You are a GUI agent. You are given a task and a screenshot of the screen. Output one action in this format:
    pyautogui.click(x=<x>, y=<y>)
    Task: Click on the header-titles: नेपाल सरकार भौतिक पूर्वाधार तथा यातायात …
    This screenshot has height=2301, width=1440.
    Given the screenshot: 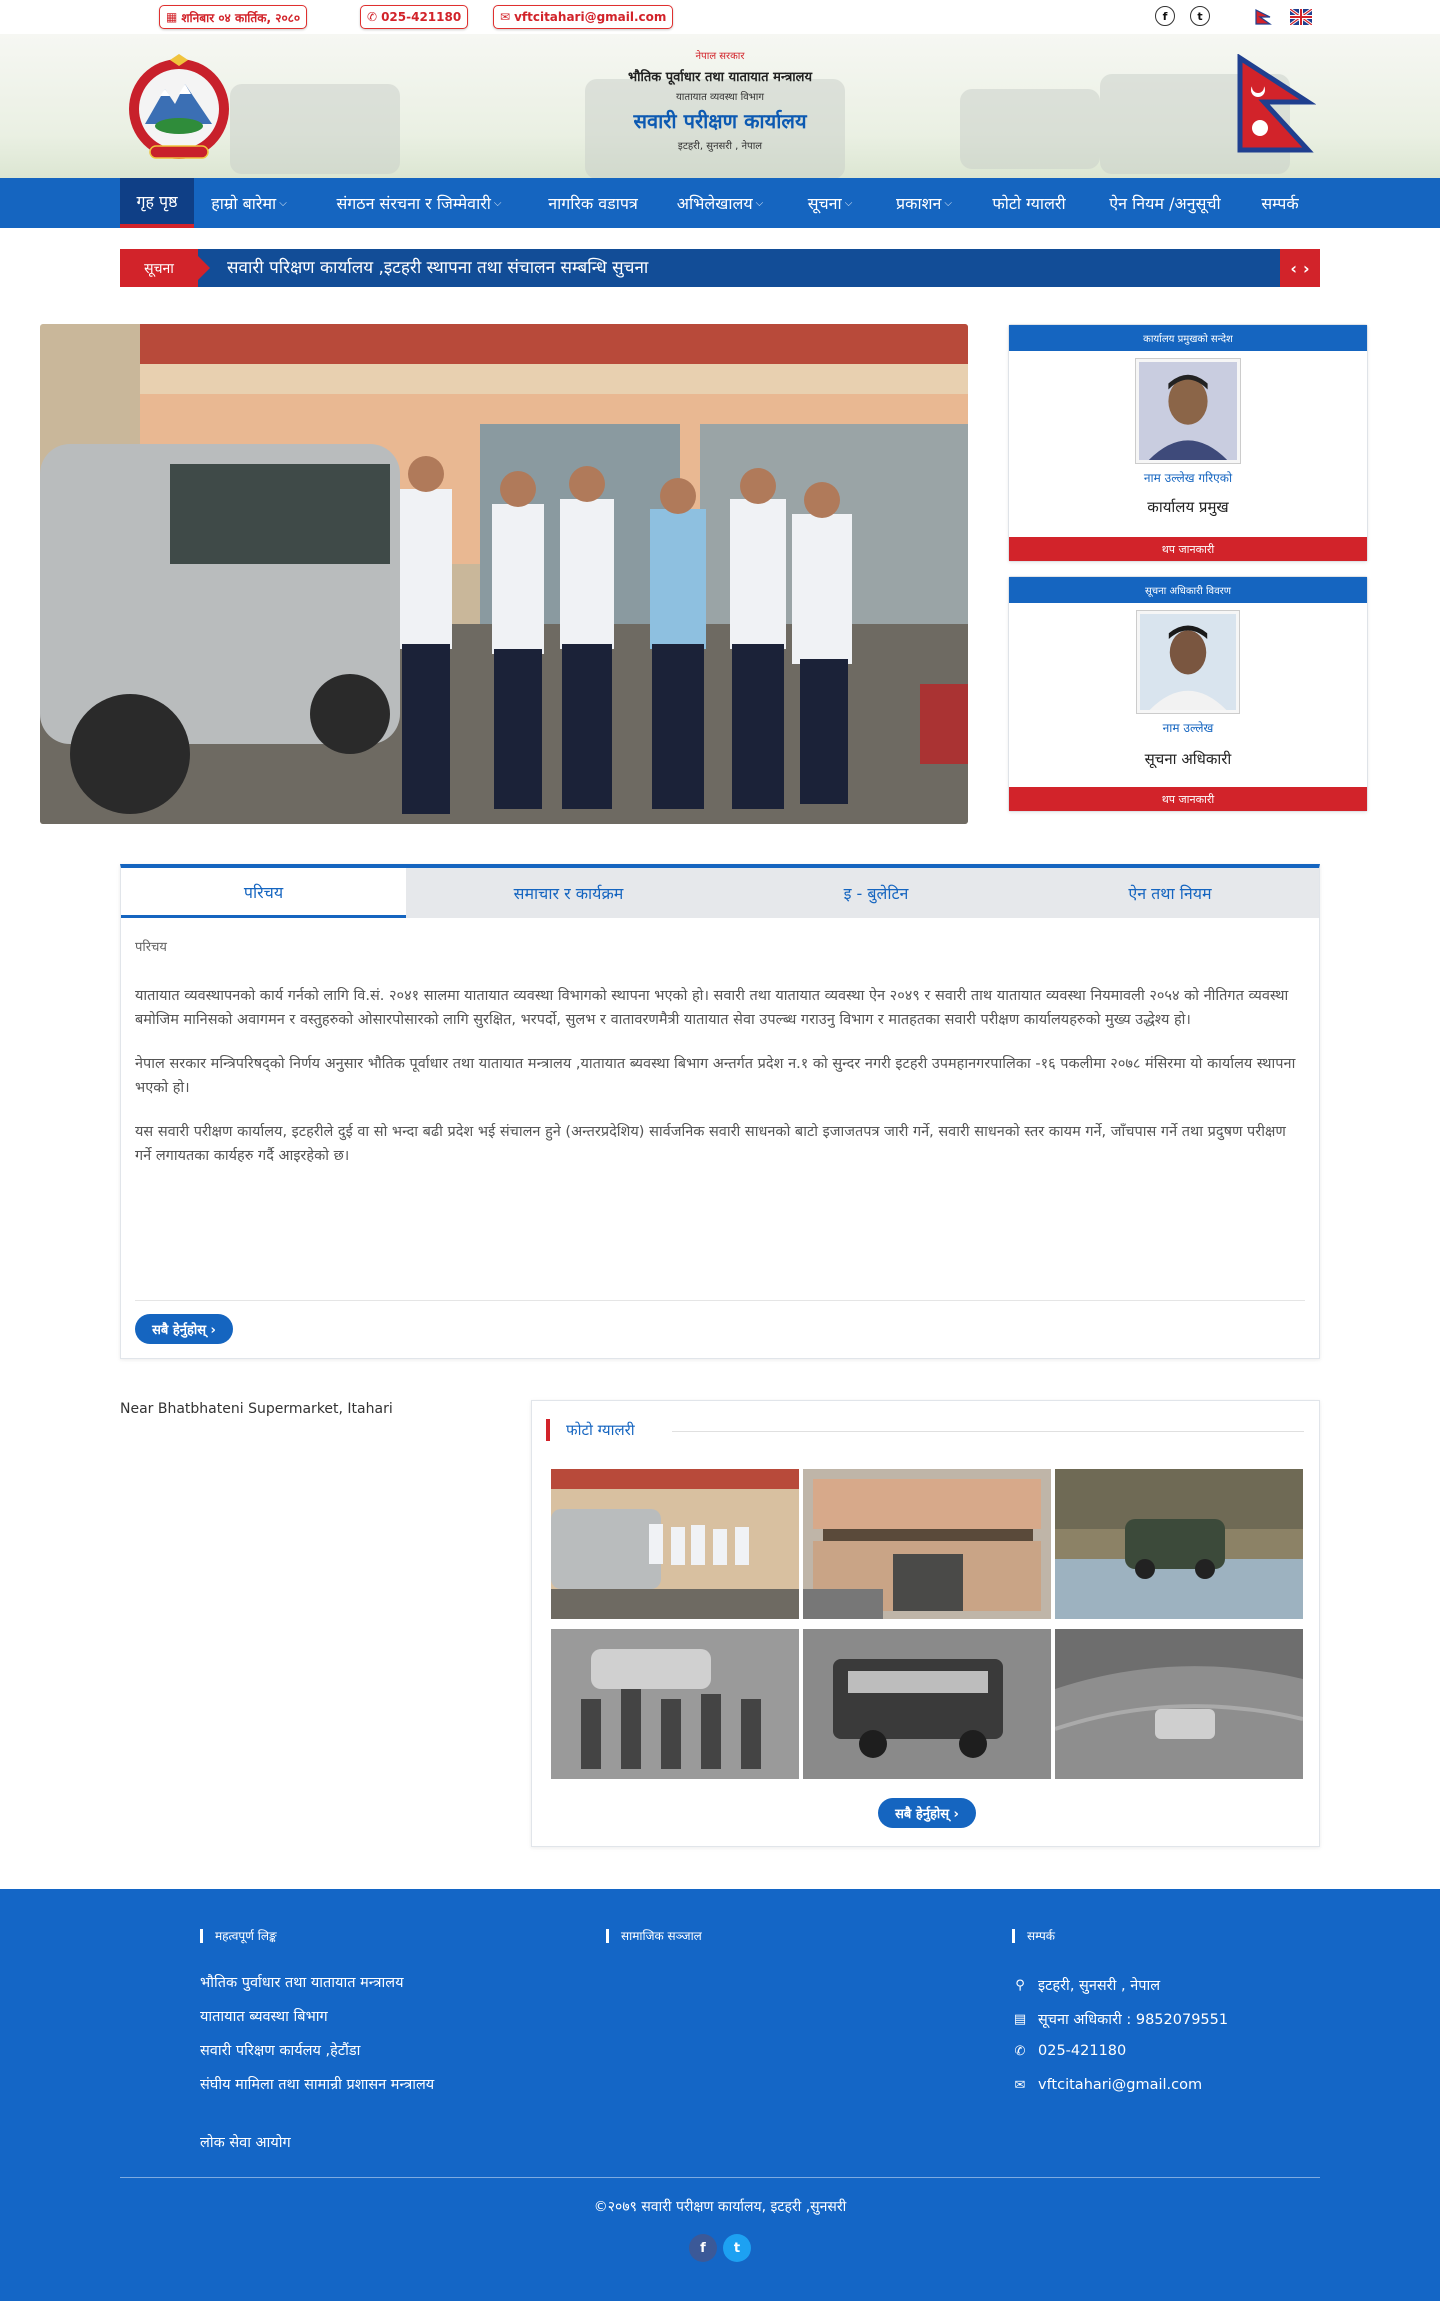 What is the action you would take?
    pyautogui.click(x=720, y=100)
    